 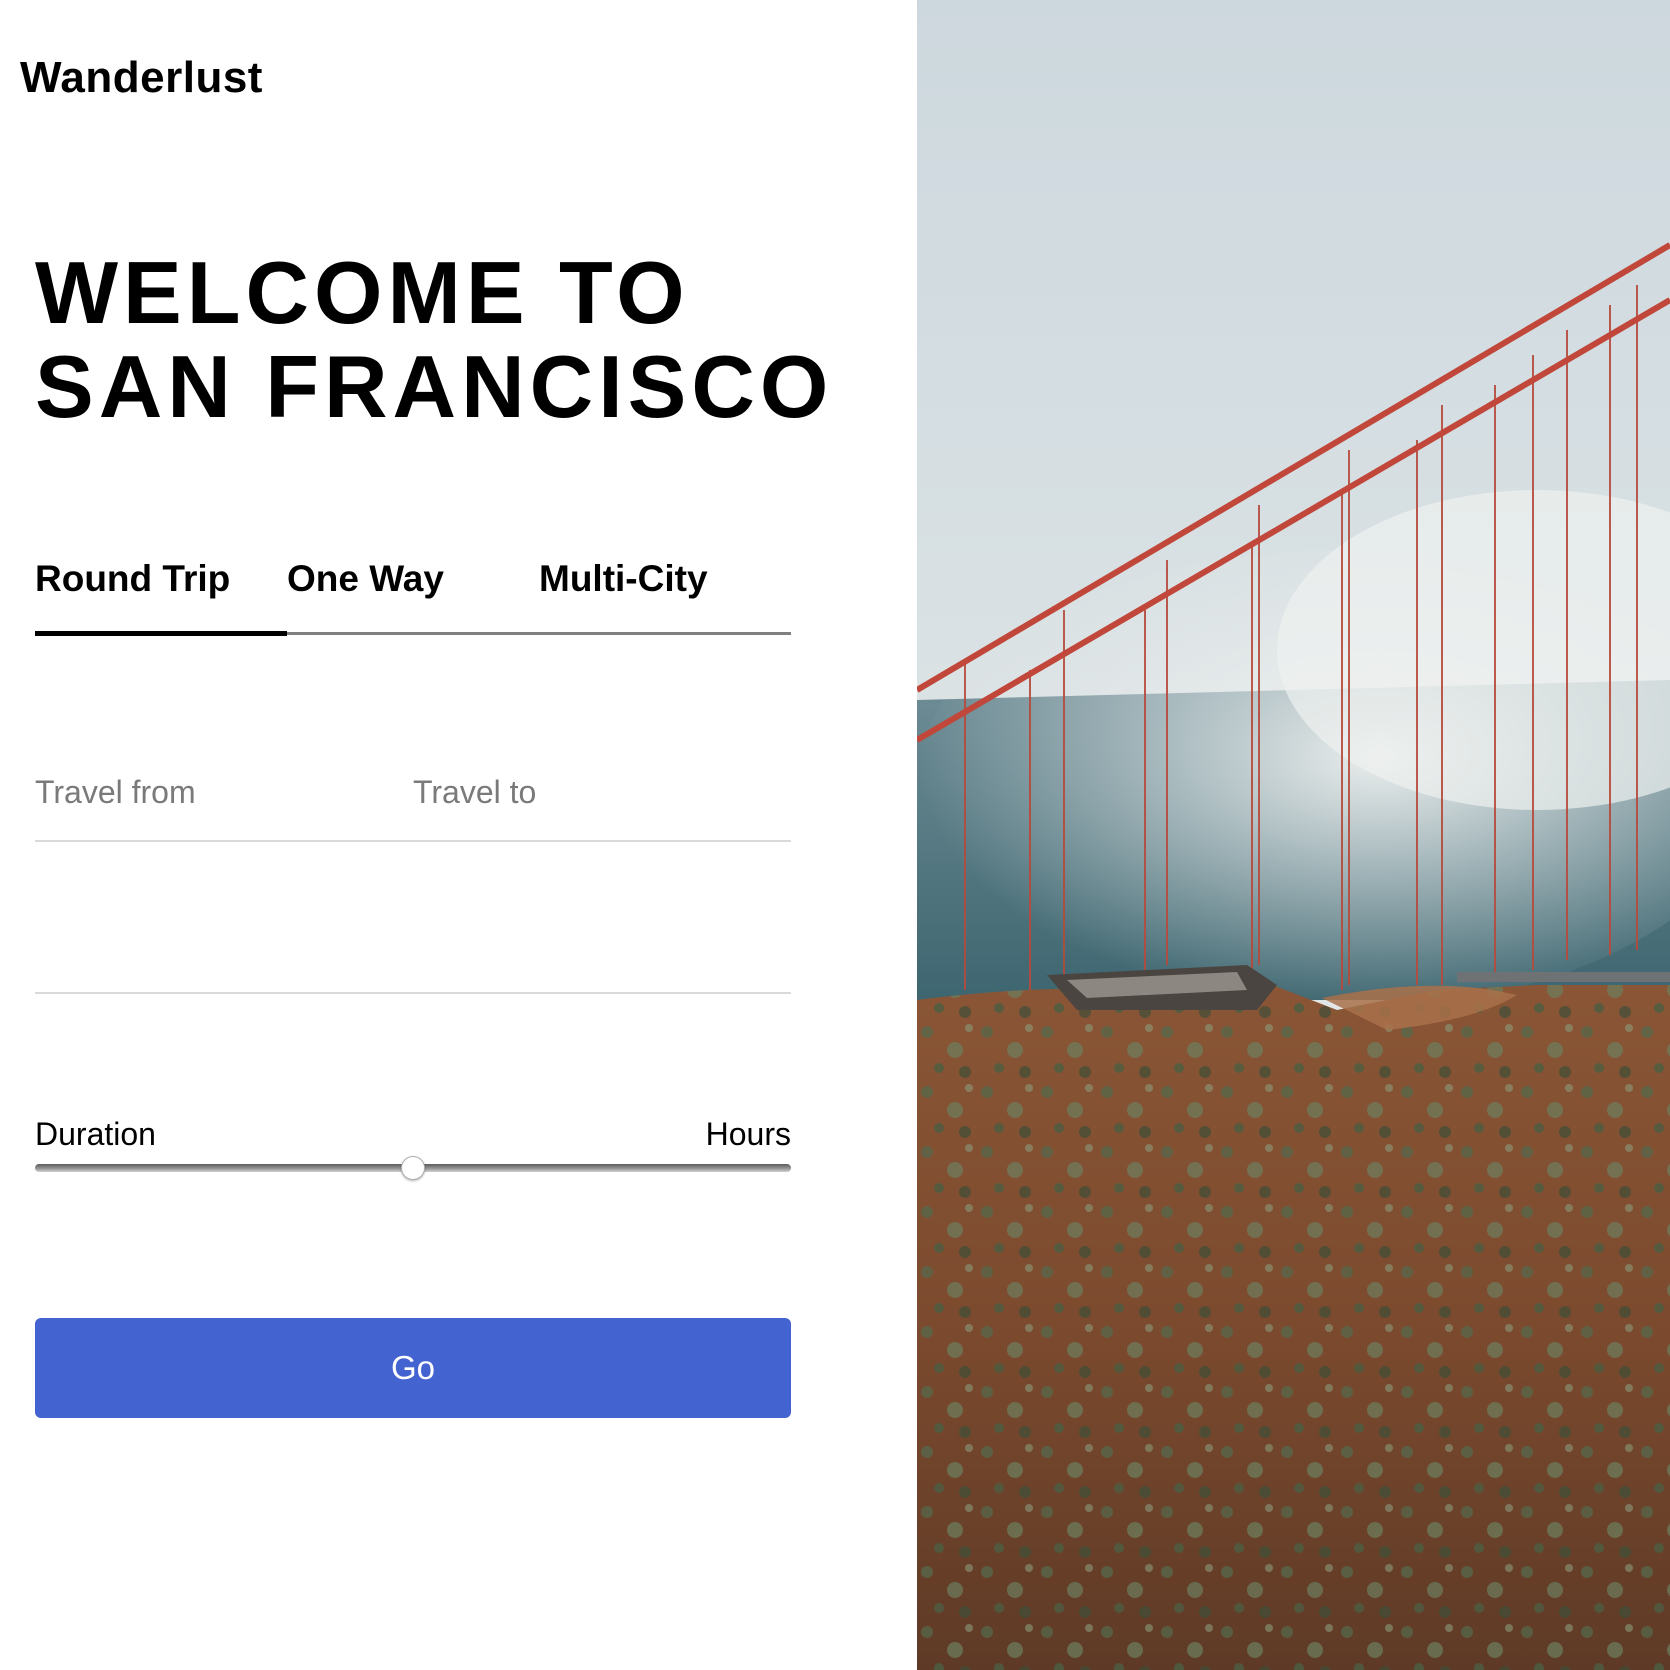 I want to click on duration-slider, so click(x=413, y=1168).